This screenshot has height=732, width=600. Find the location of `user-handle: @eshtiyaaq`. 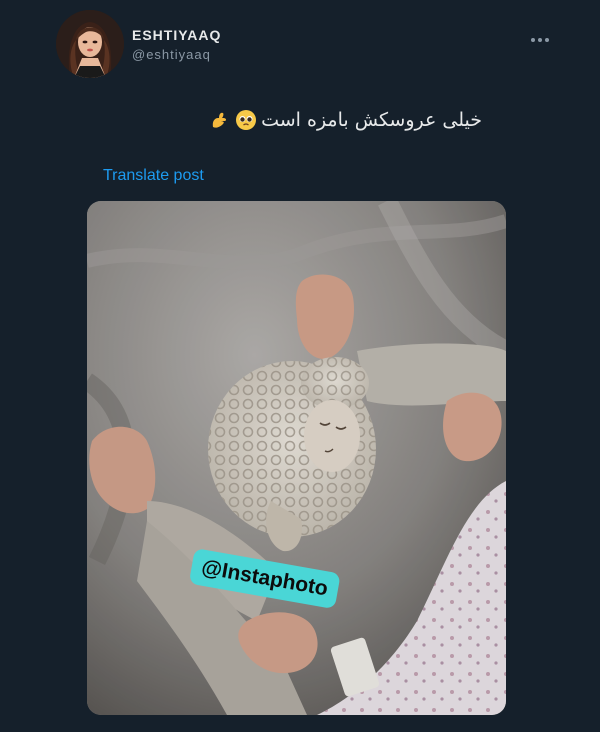

user-handle: @eshtiyaaq is located at coordinates (171, 54).